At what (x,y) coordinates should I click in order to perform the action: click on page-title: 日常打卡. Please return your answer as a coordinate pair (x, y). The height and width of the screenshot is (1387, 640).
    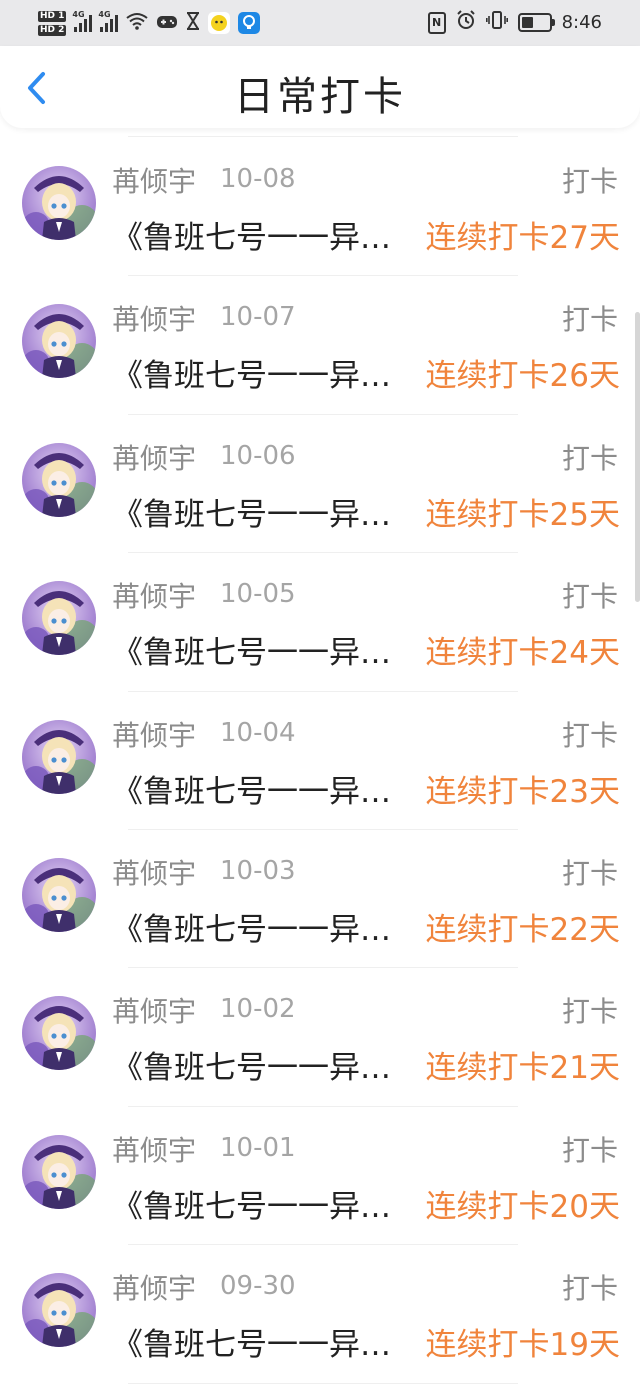
    Looking at the image, I should click on (320, 97).